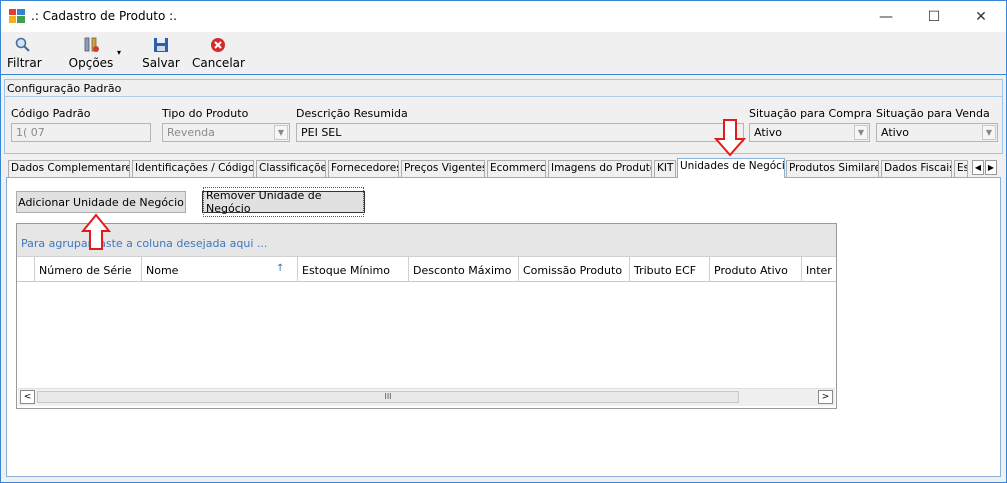  I want to click on codigo-field: 1( 07, so click(81, 132).